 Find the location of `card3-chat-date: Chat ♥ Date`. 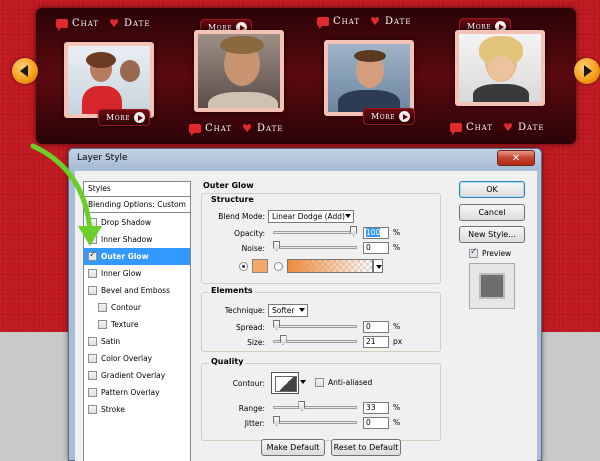

card3-chat-date: Chat ♥ Date is located at coordinates (364, 22).